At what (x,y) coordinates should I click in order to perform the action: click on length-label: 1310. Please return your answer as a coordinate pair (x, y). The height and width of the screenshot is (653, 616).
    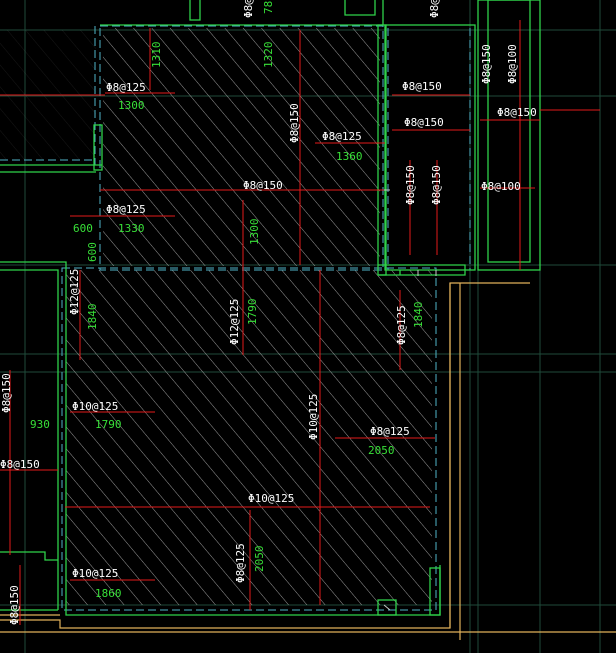
    Looking at the image, I should click on (156, 55).